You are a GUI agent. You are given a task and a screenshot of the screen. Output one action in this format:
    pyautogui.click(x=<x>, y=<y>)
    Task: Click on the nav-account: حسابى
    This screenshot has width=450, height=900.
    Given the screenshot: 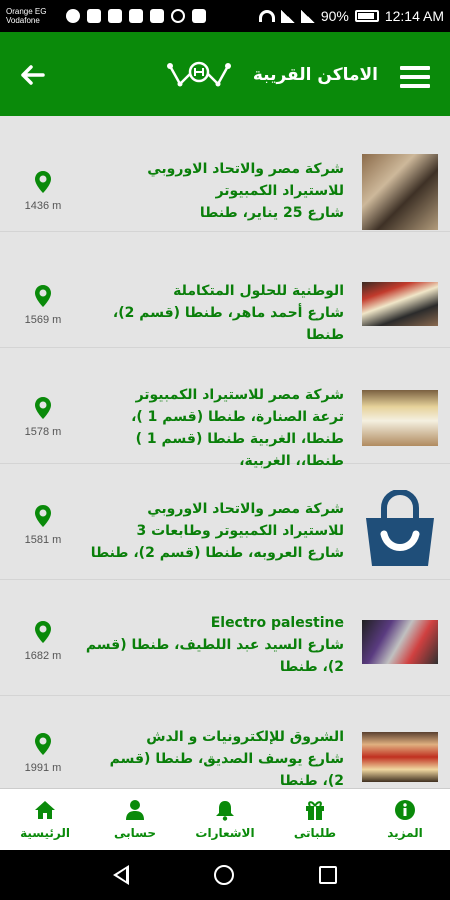 What is the action you would take?
    pyautogui.click(x=135, y=819)
    